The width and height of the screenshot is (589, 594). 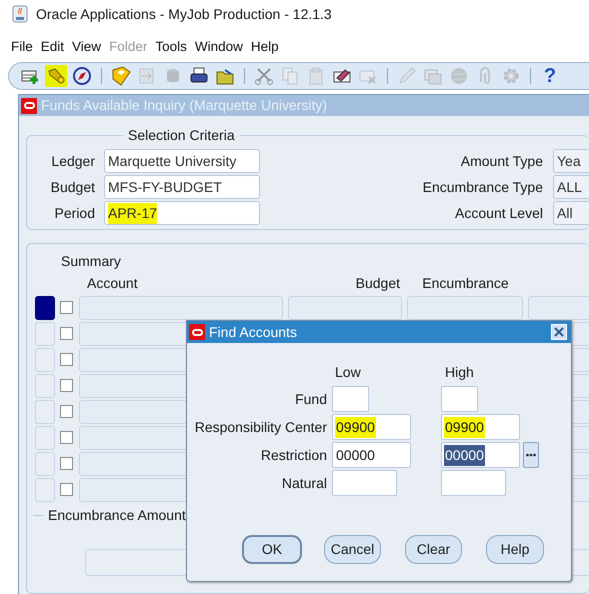 What do you see at coordinates (82, 76) in the screenshot?
I see `compass-icon` at bounding box center [82, 76].